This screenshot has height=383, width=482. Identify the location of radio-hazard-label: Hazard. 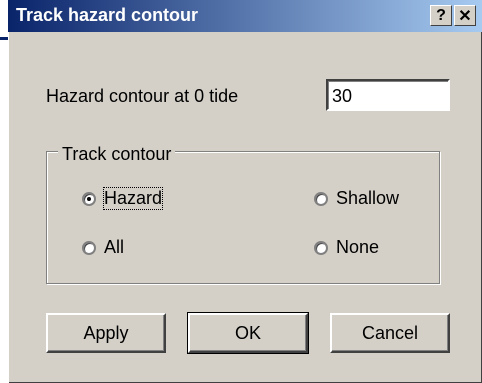
(133, 198).